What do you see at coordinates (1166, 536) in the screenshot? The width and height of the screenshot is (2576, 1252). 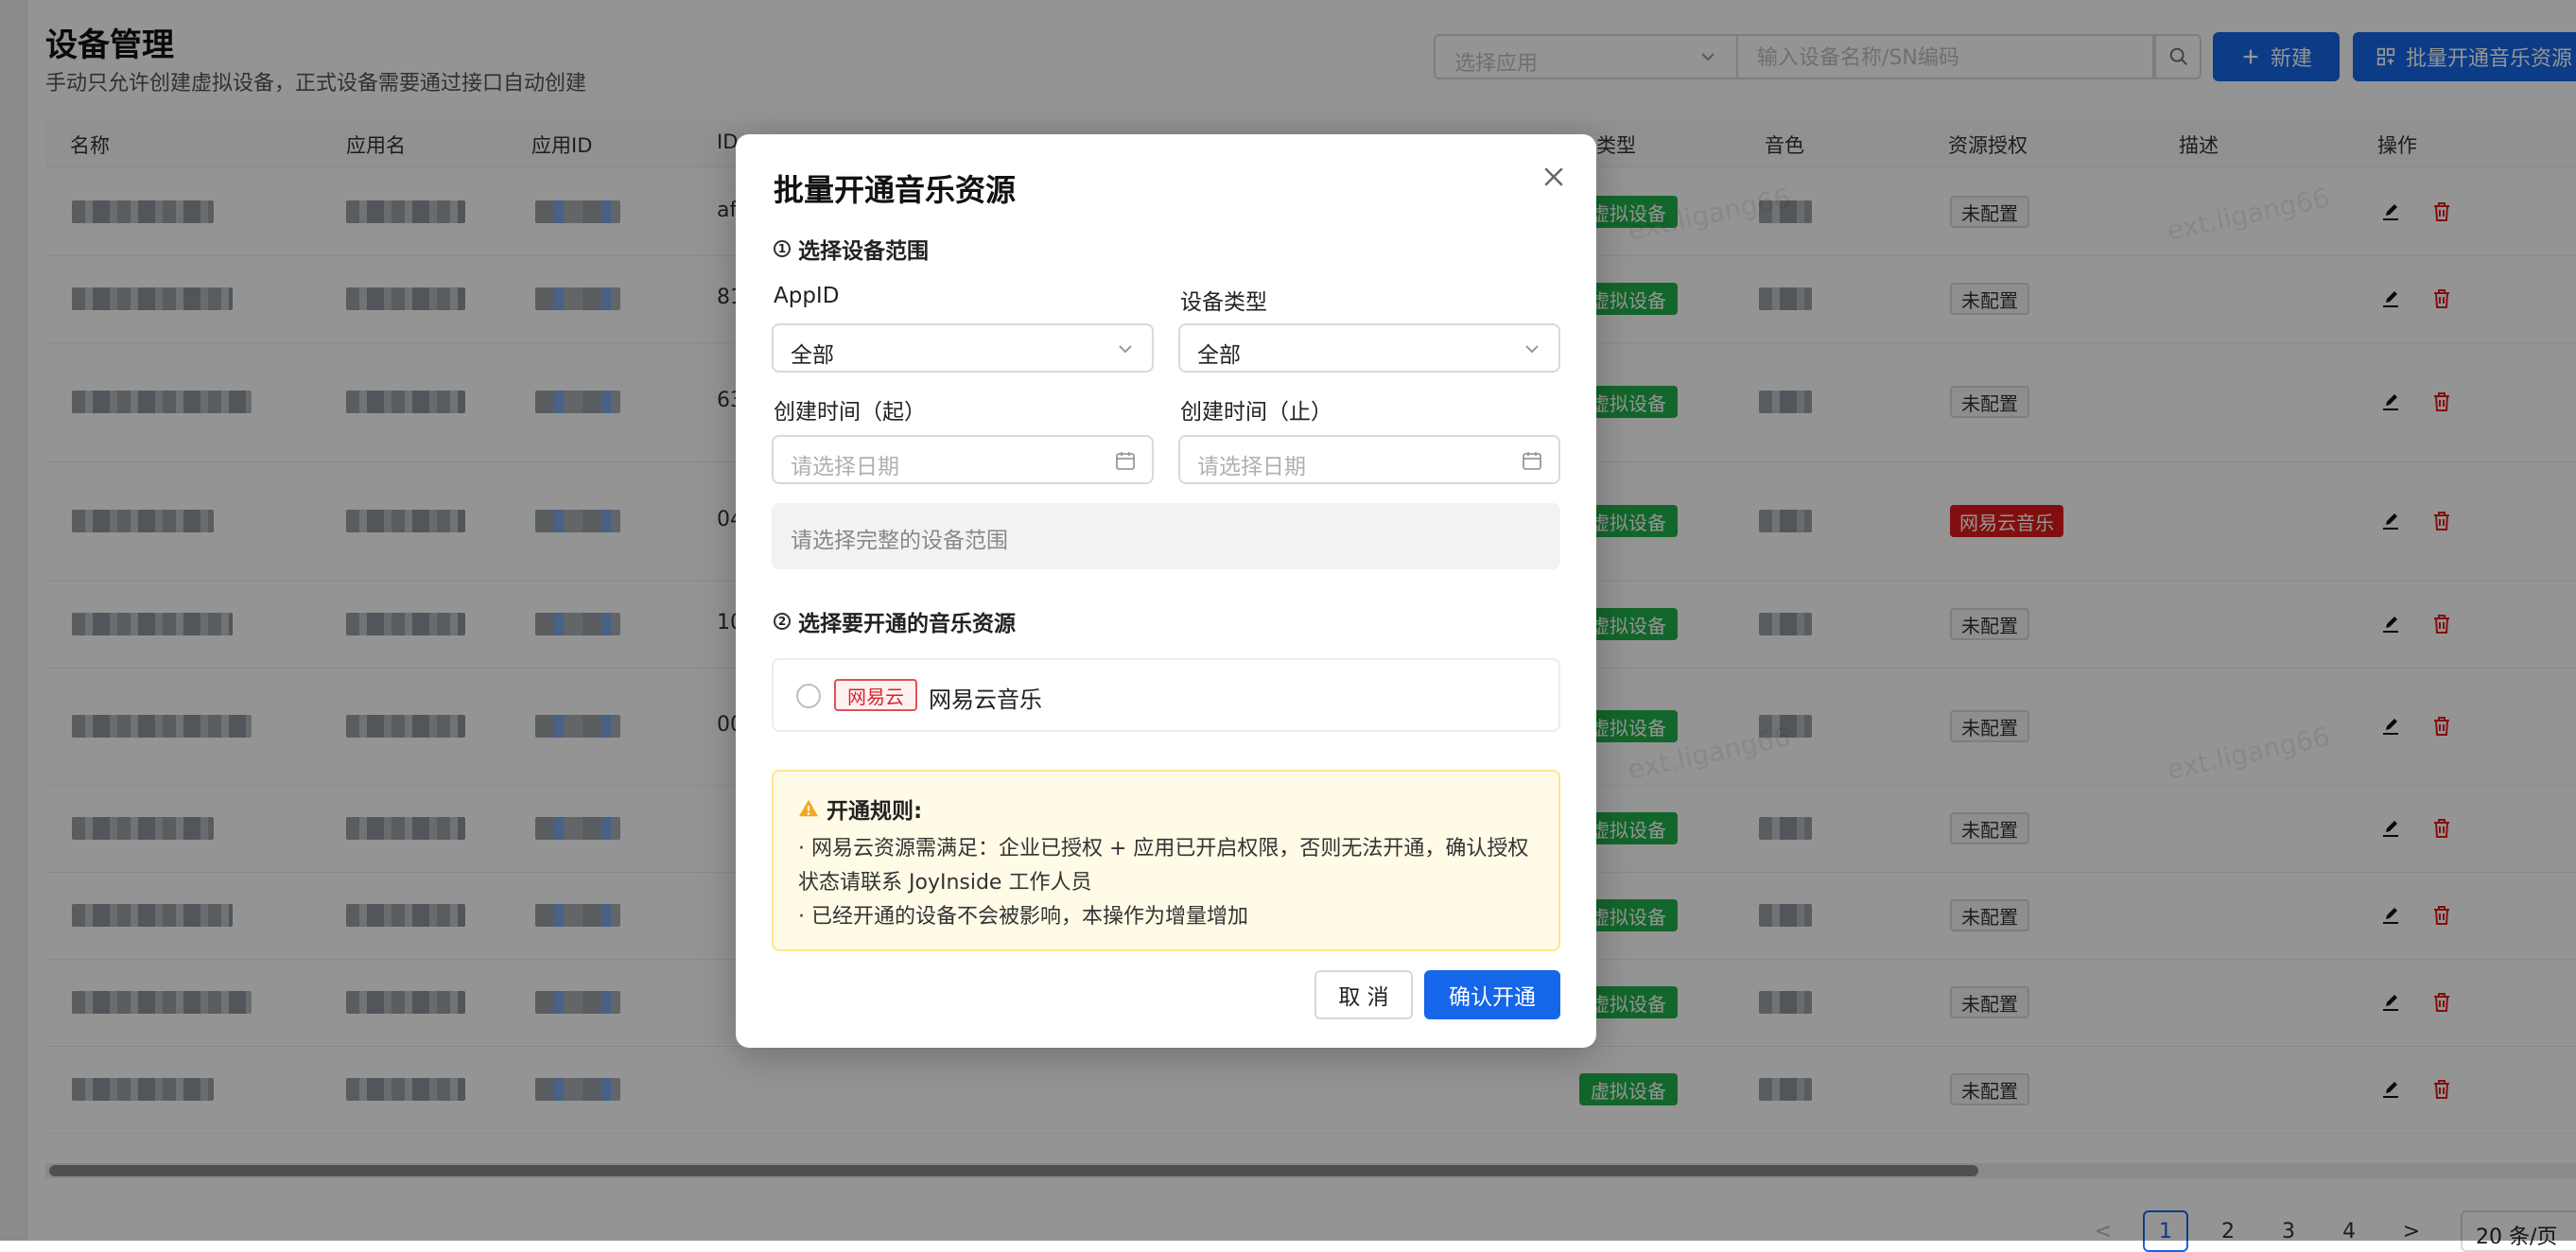 I see `range-hint: 请选择完整的设备范围` at bounding box center [1166, 536].